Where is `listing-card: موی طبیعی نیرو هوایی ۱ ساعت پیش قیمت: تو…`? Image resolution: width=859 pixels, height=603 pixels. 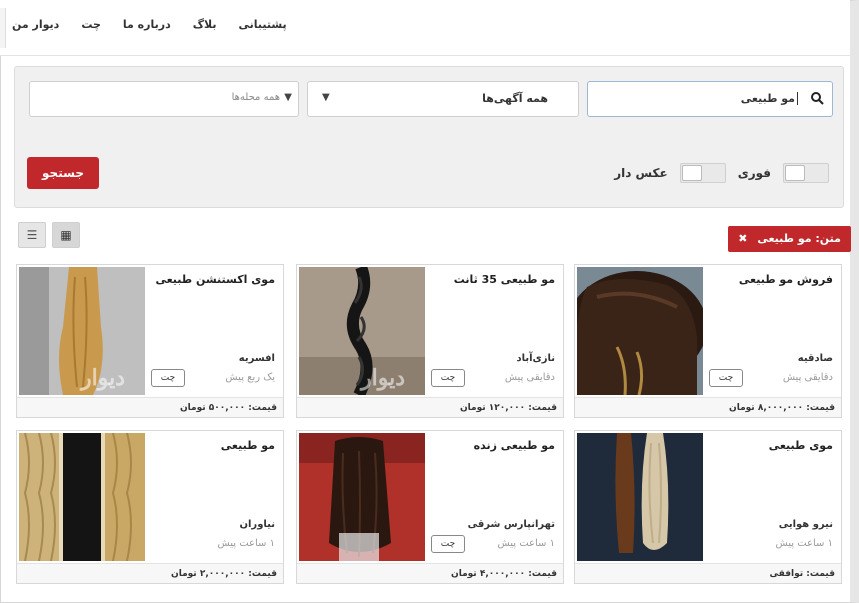 listing-card: موی طبیعی نیرو هوایی ۱ ساعت پیش قیمت: تو… is located at coordinates (708, 507).